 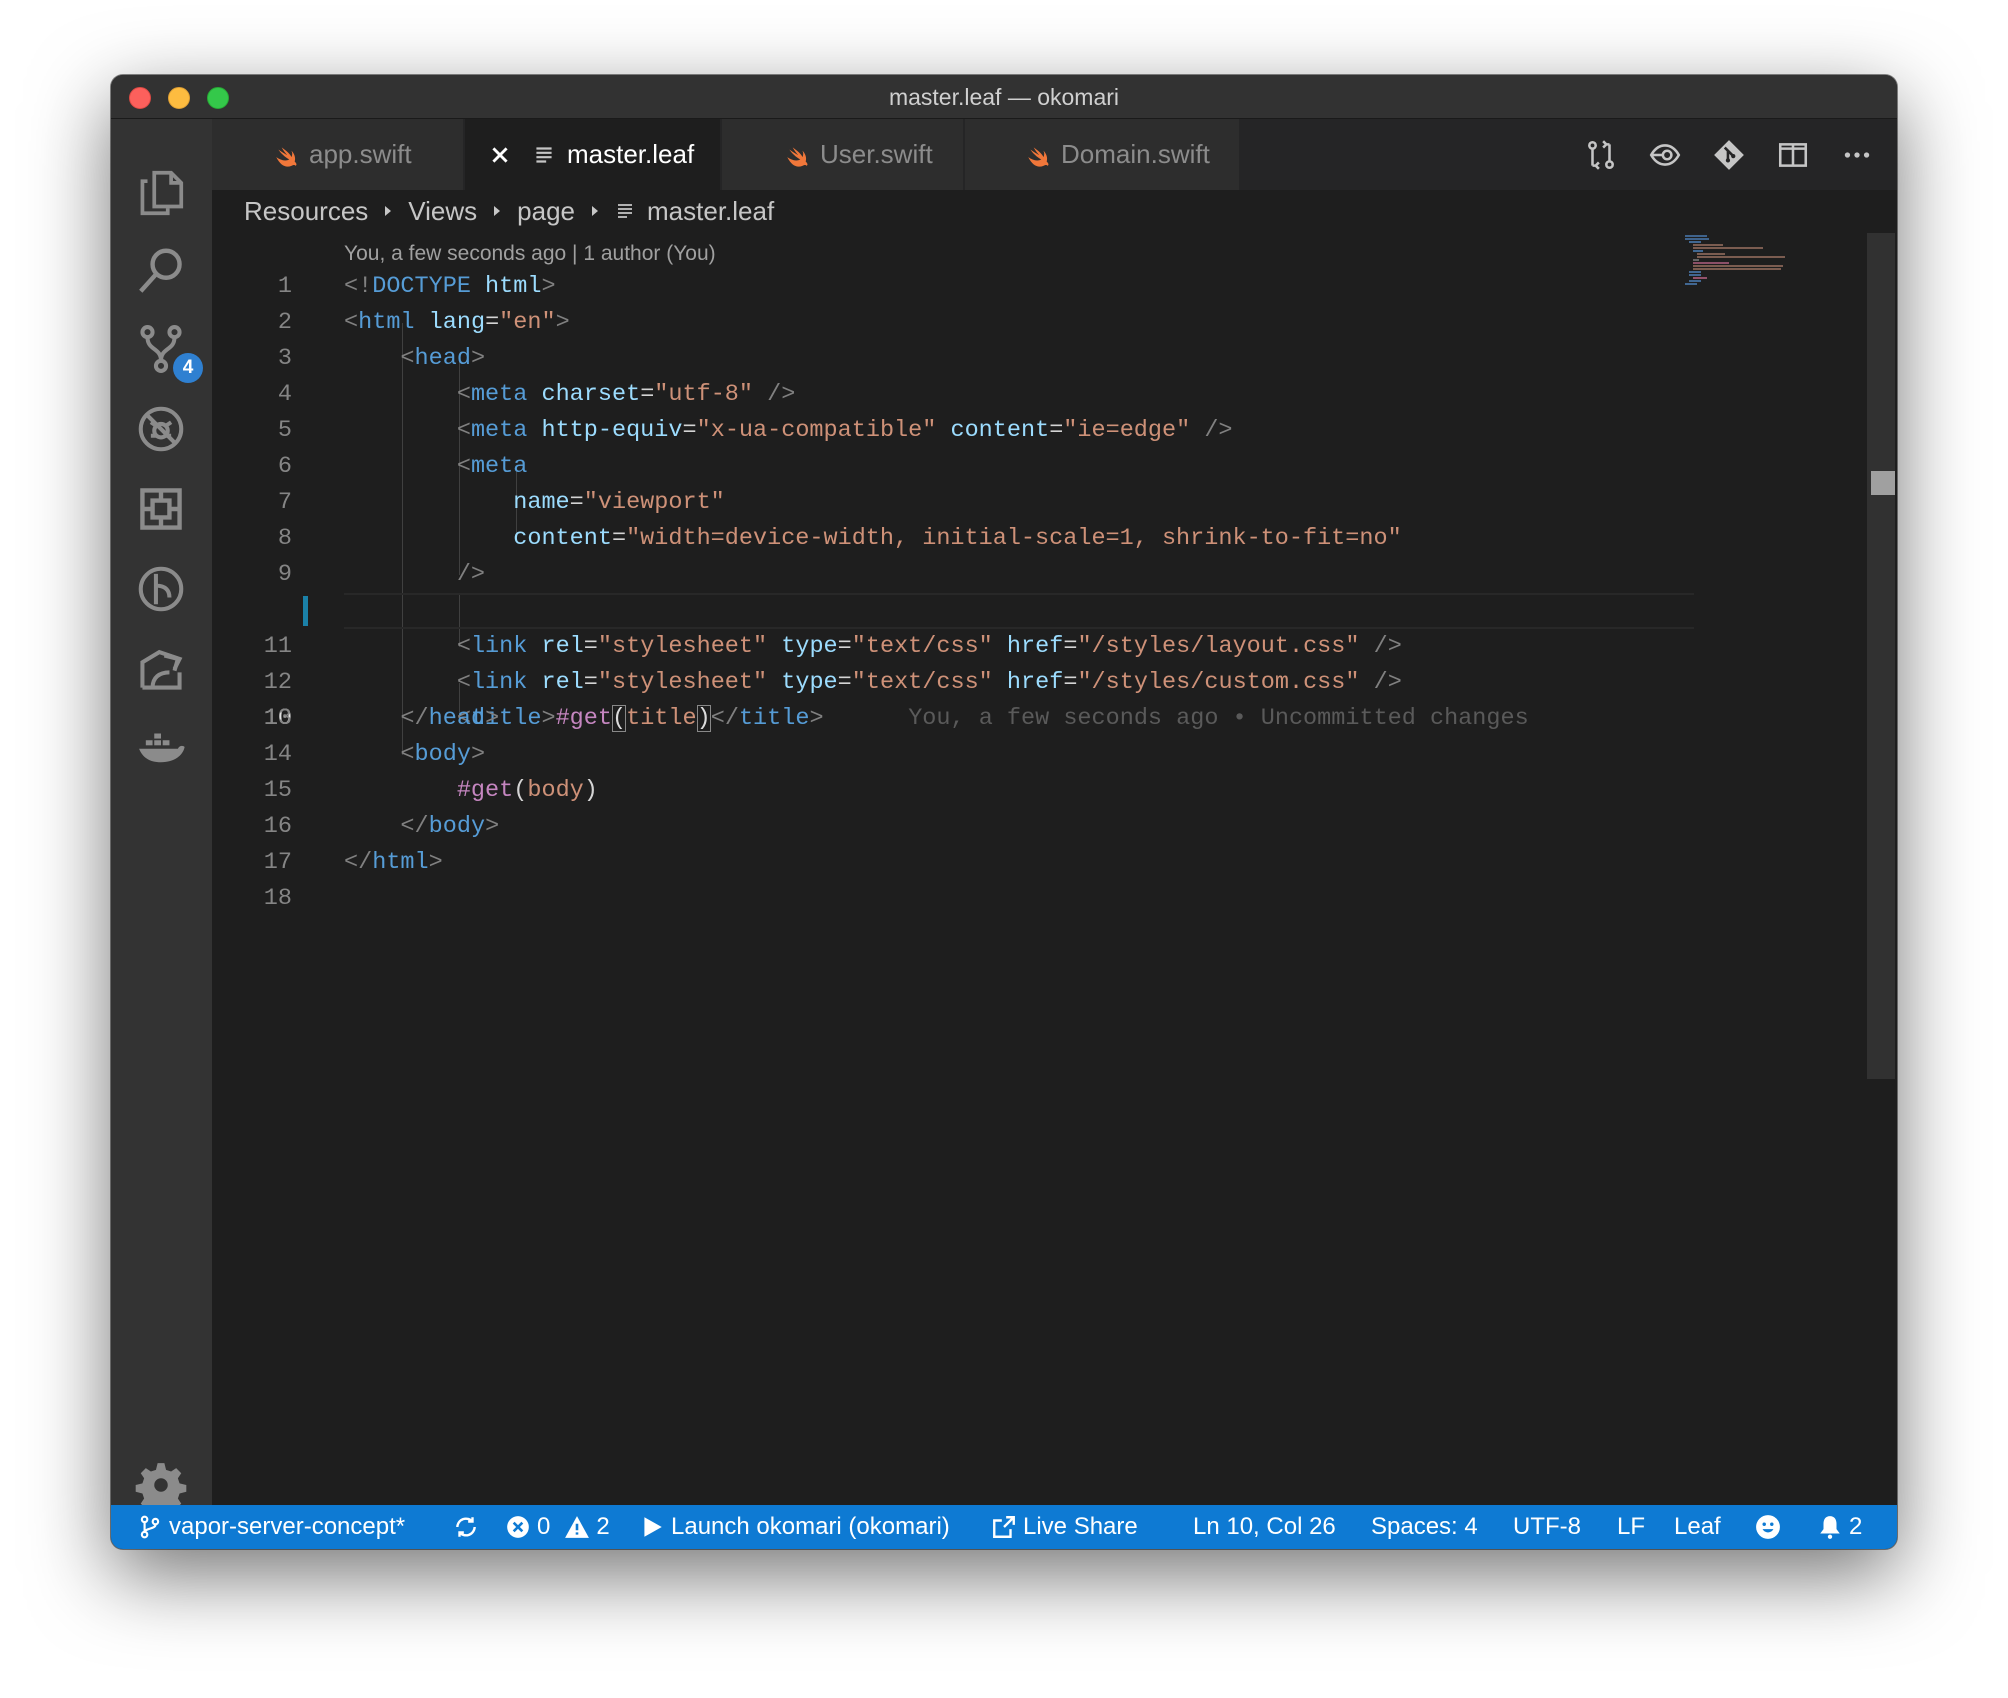 I want to click on line-number: 9, so click(x=284, y=574).